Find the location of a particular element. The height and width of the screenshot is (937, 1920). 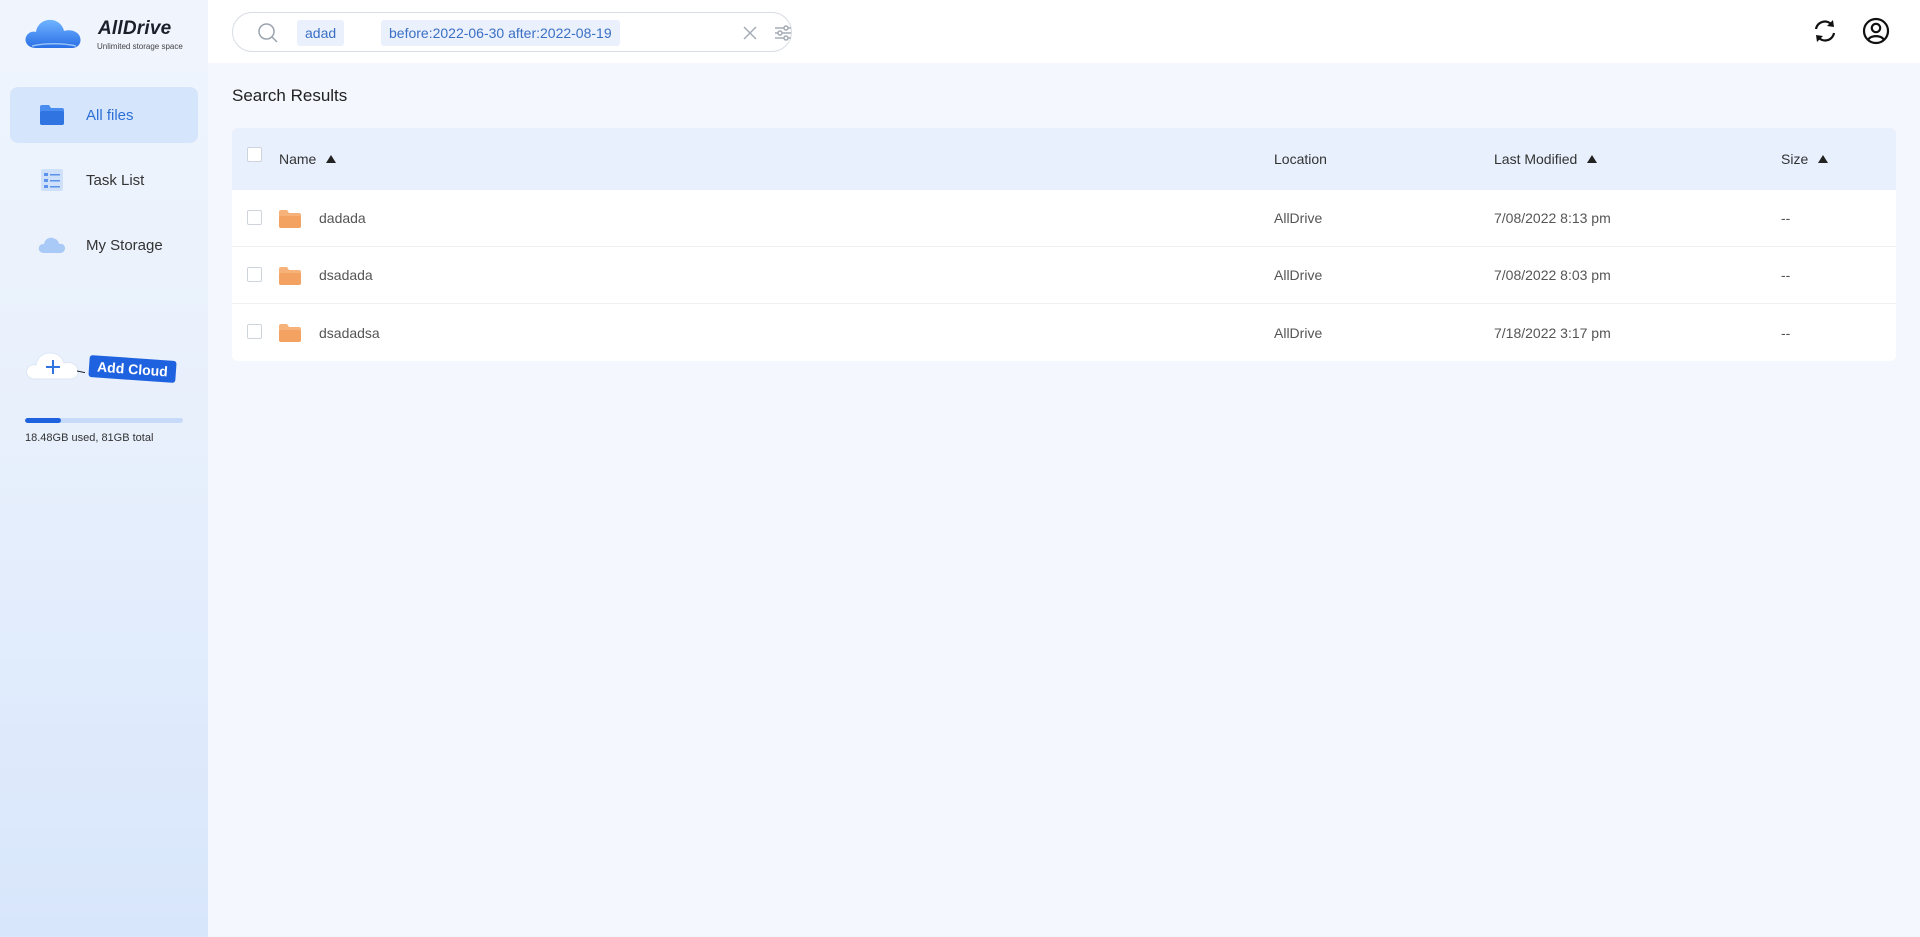

brand-tagline: Unlimited storage space is located at coordinates (140, 46).